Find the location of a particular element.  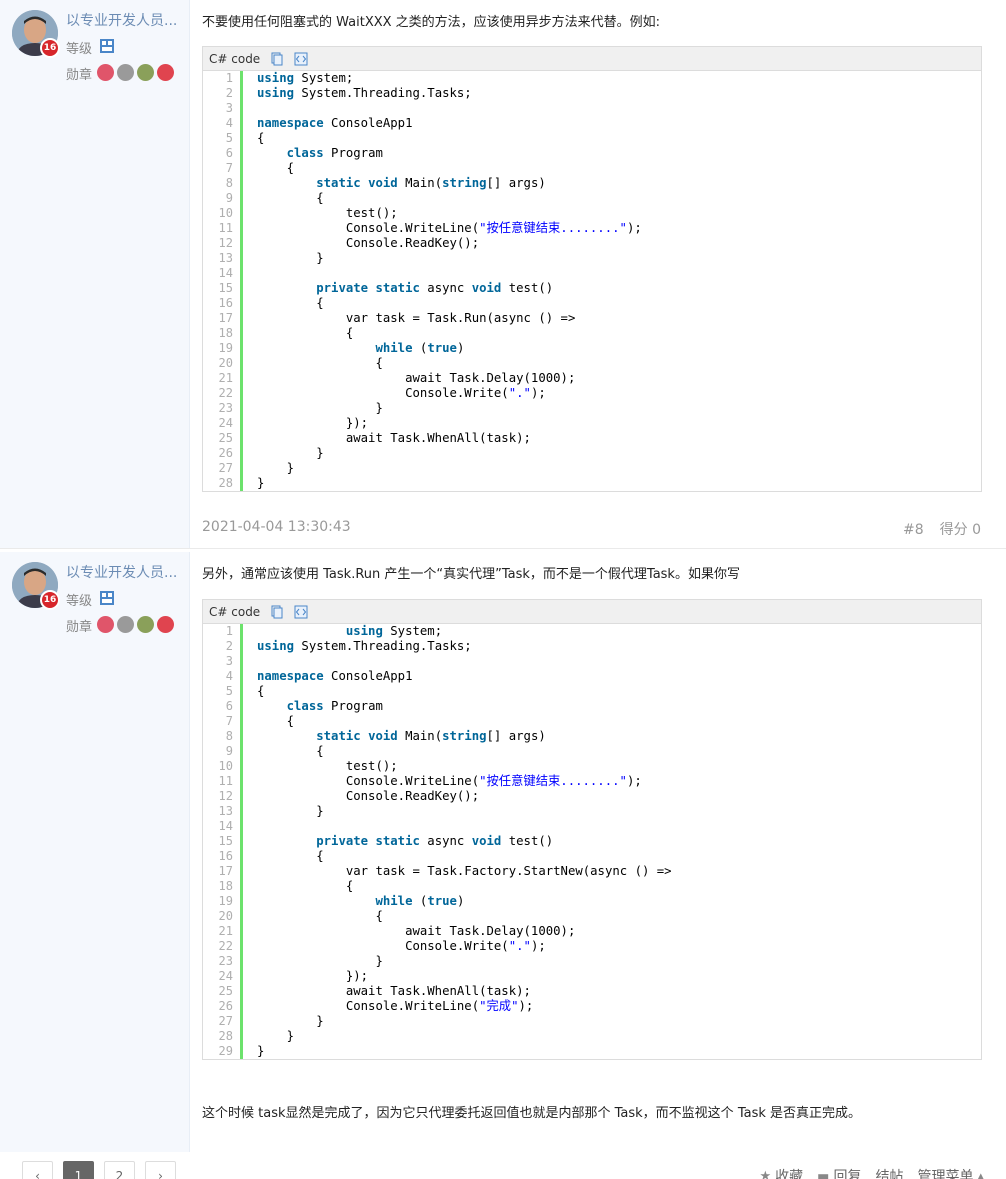

code-line: 1 using System; is located at coordinates (592, 631).